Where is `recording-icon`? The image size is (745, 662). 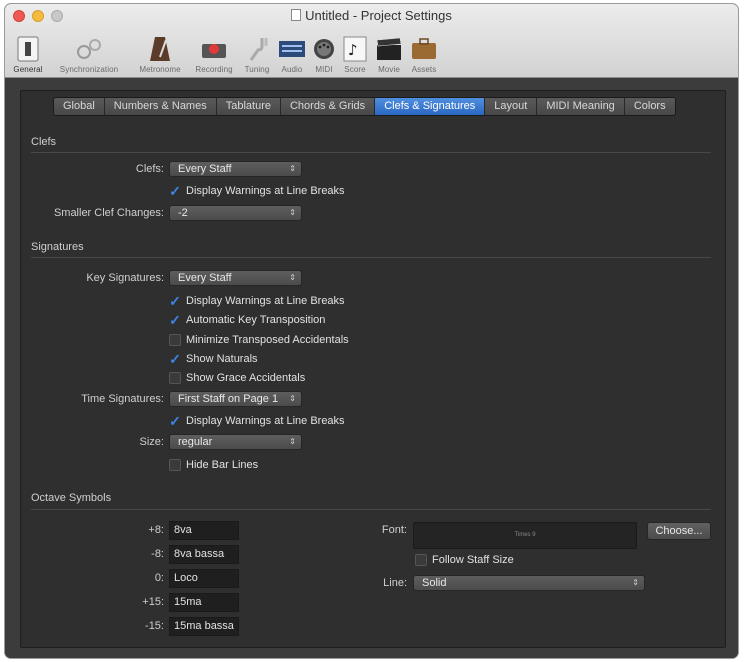 recording-icon is located at coordinates (214, 49).